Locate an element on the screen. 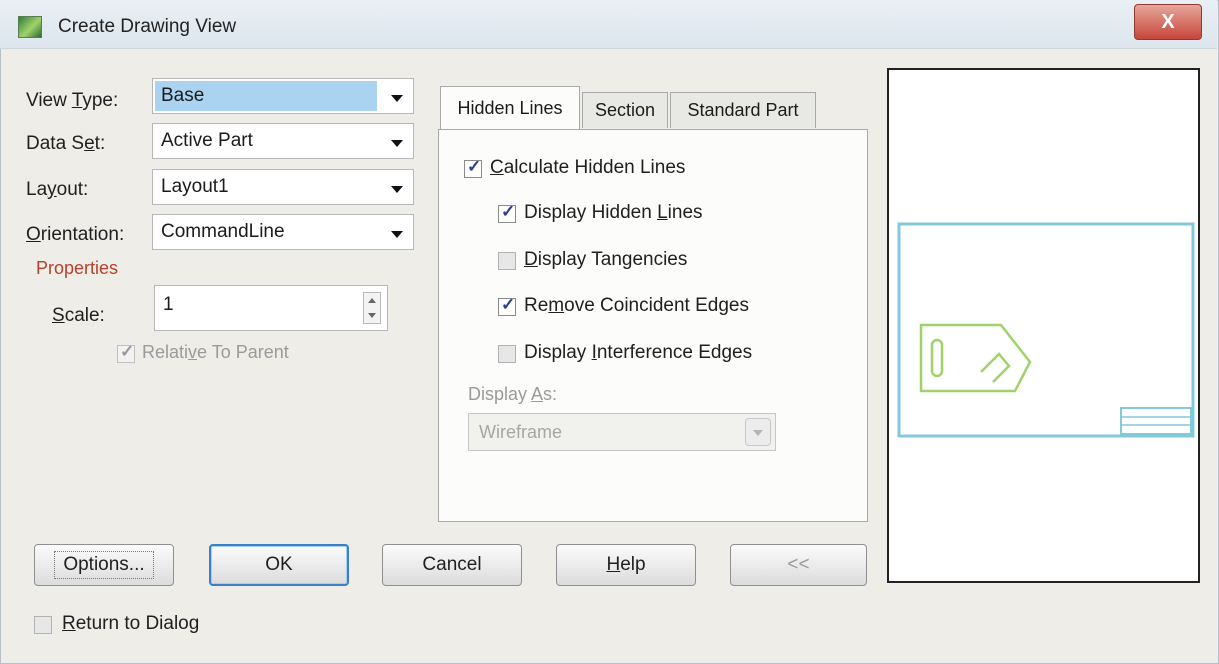 The height and width of the screenshot is (664, 1219). remove-coincident-edges-label: Remove Coincident Edges is located at coordinates (636, 305).